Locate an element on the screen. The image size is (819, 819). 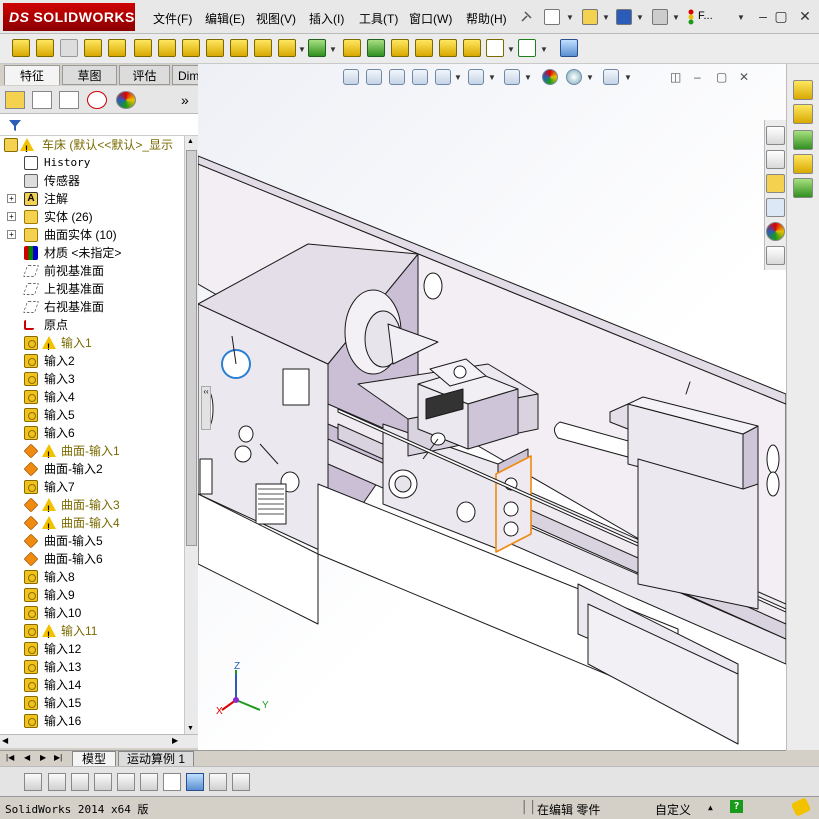
shaded-icon is located at coordinates (33, 782).